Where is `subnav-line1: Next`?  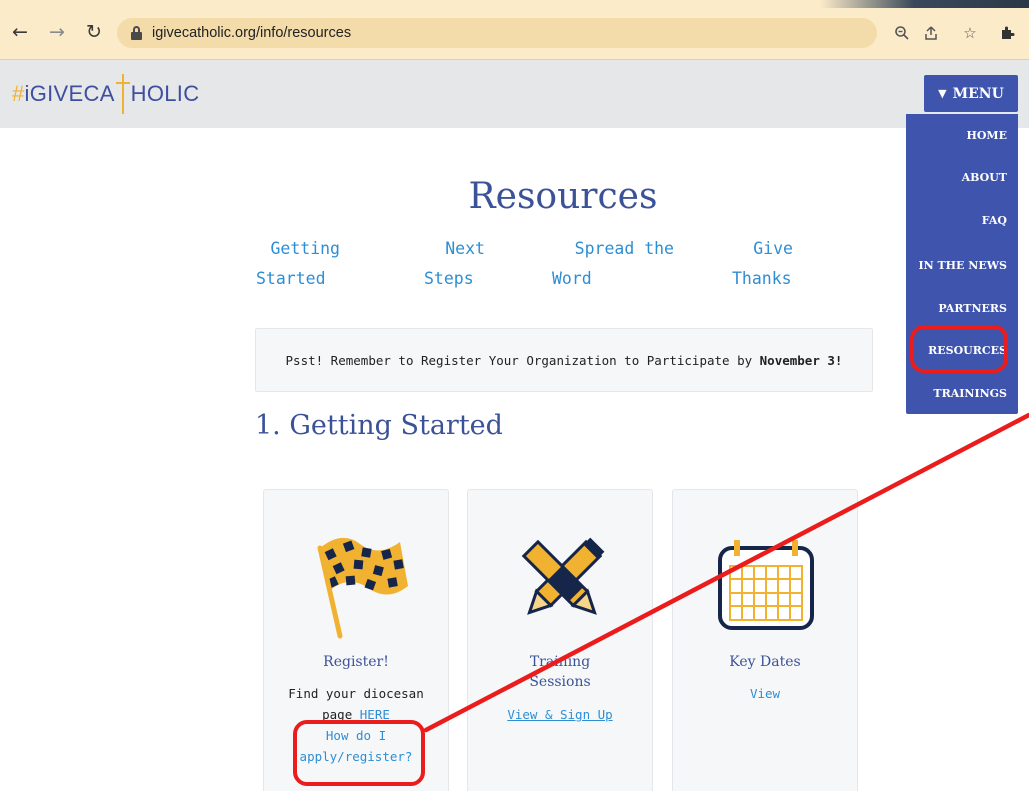 subnav-line1: Next is located at coordinates (465, 248).